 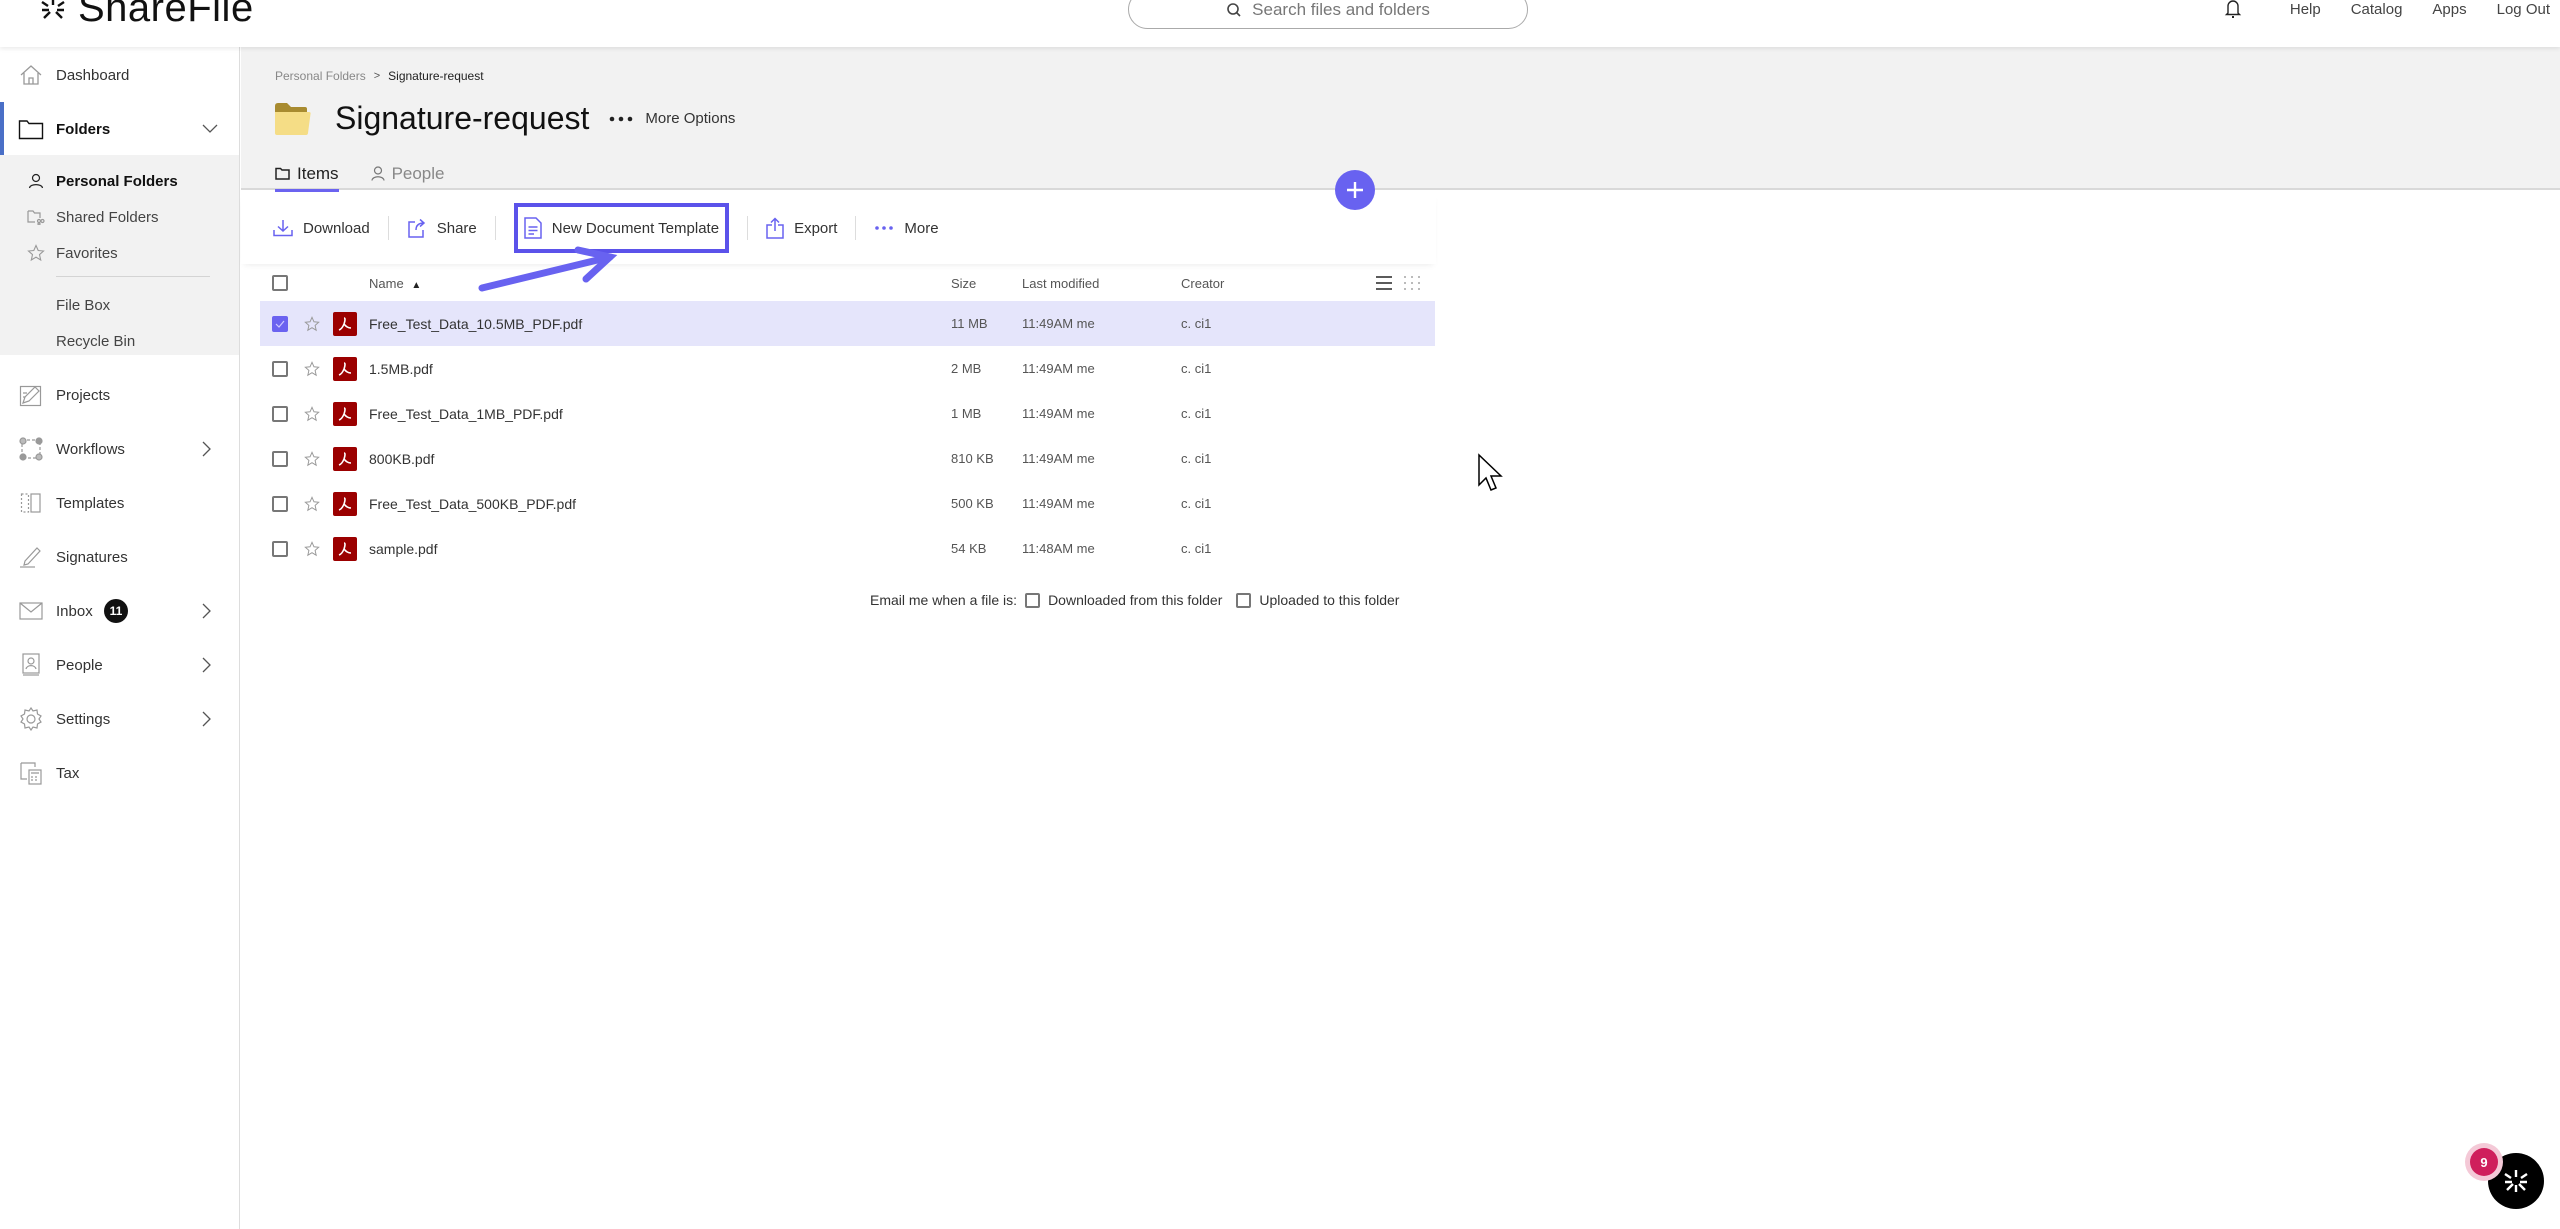 What do you see at coordinates (1384, 283) in the screenshot?
I see `list-view-icon` at bounding box center [1384, 283].